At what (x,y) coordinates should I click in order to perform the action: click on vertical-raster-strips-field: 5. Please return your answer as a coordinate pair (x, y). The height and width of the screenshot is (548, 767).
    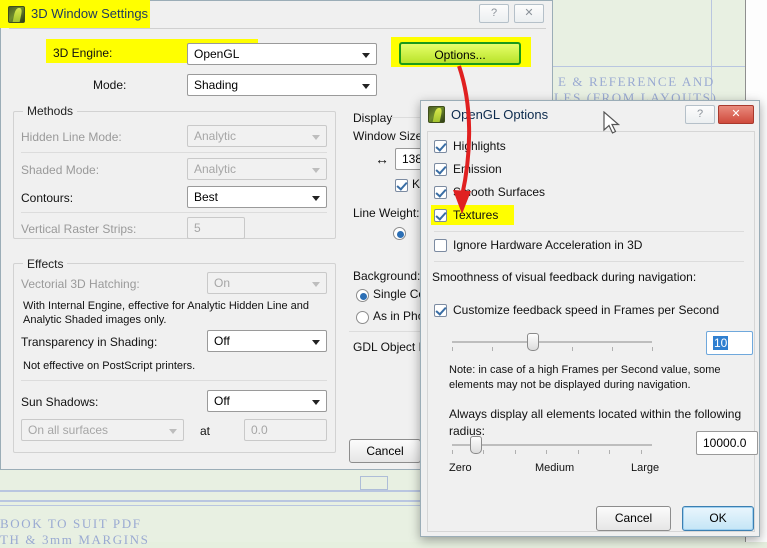
    Looking at the image, I should click on (216, 228).